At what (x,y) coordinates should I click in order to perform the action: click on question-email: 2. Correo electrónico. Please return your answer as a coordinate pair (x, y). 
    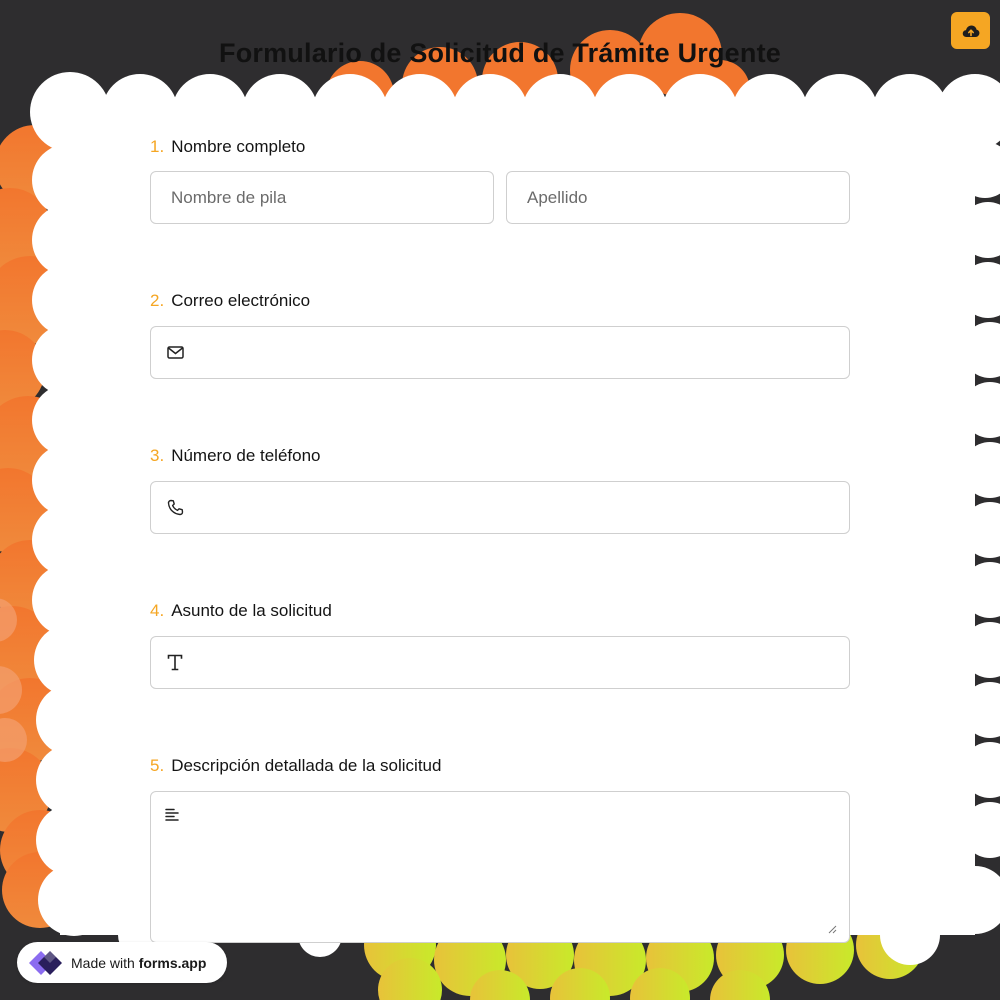
    Looking at the image, I should click on (500, 334).